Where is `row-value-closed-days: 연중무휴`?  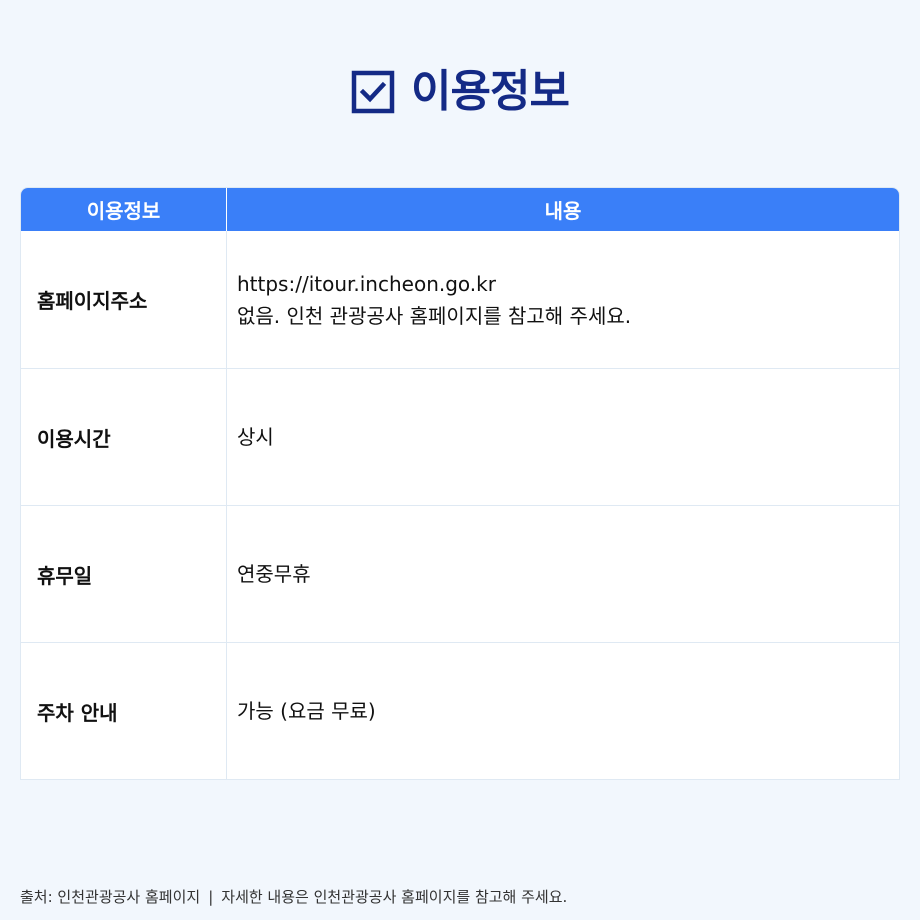 row-value-closed-days: 연중무휴 is located at coordinates (563, 573).